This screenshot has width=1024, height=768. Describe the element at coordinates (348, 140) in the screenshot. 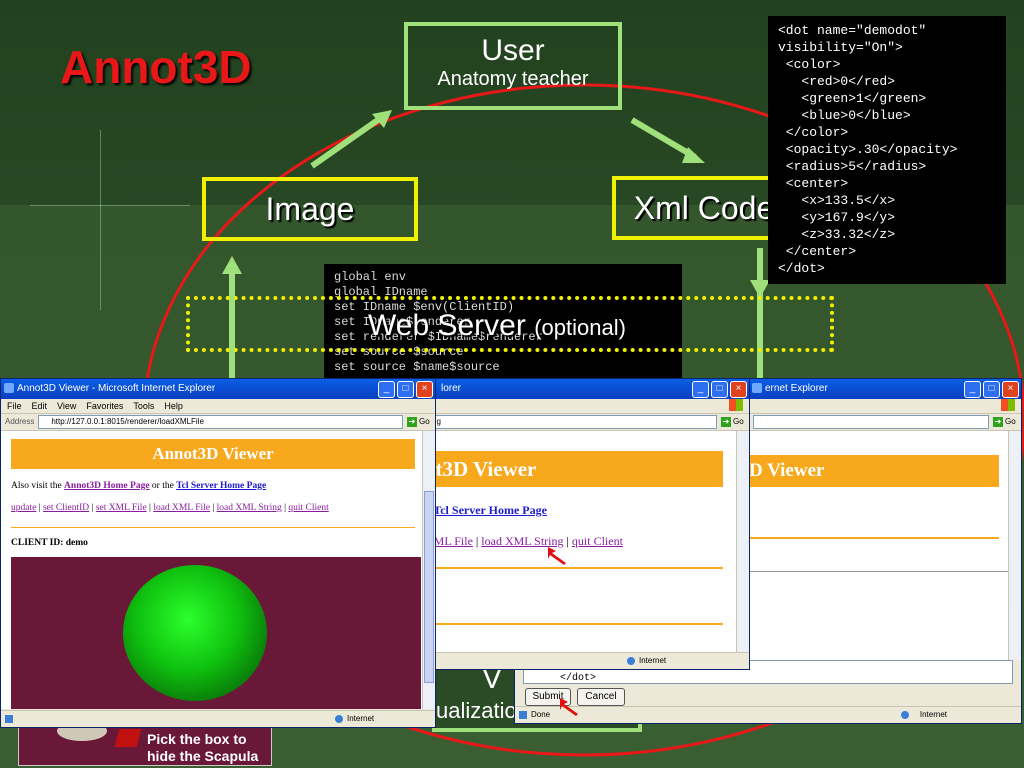

I see `arrow-image-to-user` at that location.